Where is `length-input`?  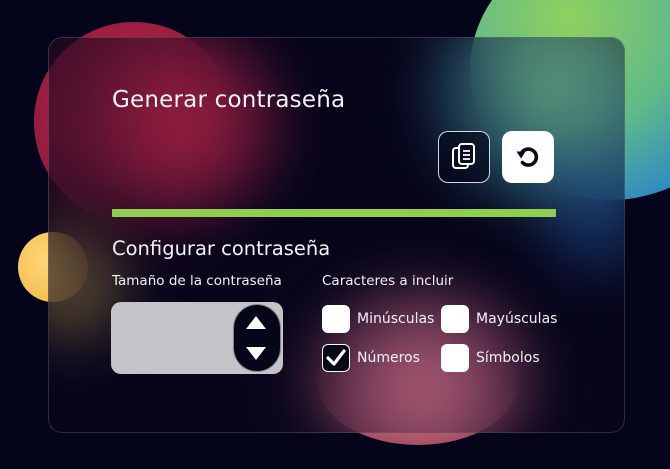 length-input is located at coordinates (171, 338).